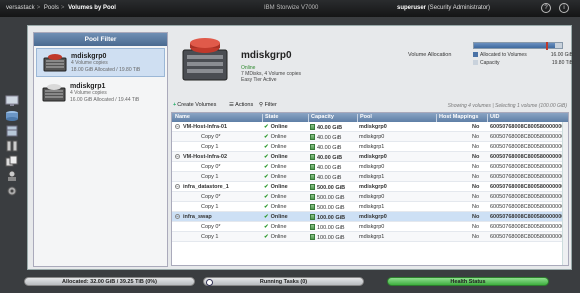 This screenshot has height=293, width=580. I want to click on cell-pool: mdiskgrp1, so click(372, 207).